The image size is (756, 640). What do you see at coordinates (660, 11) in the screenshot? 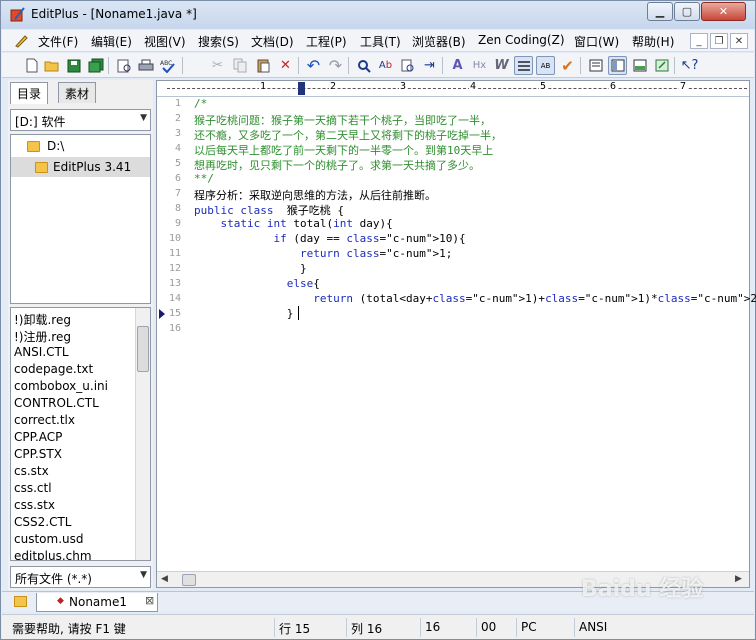
I see `minimize-button: ▁` at bounding box center [660, 11].